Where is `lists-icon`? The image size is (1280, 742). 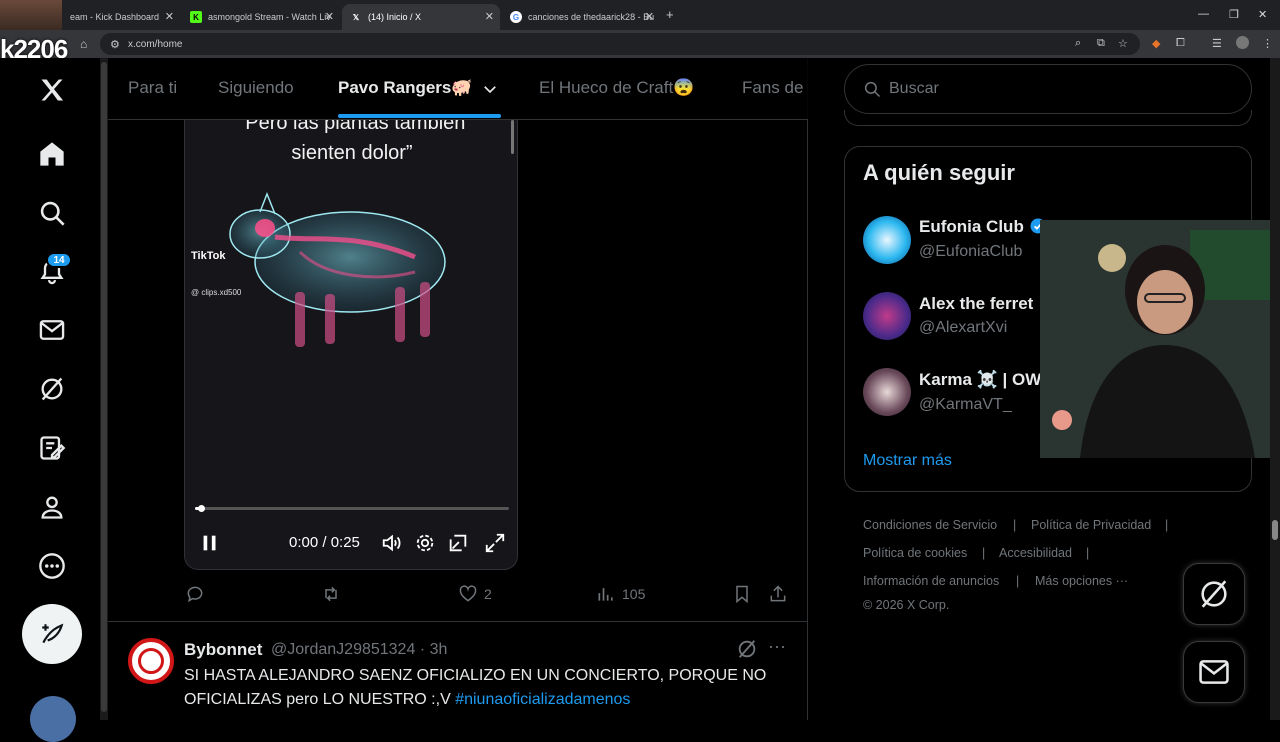
lists-icon is located at coordinates (52, 448).